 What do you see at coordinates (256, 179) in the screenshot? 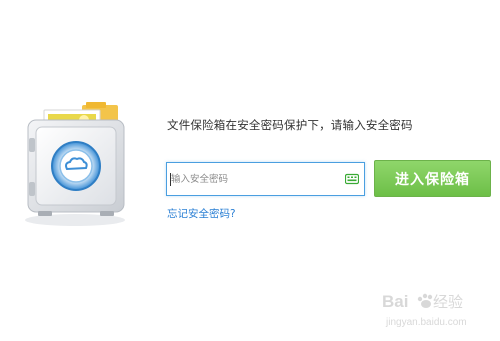
I see `password-input` at bounding box center [256, 179].